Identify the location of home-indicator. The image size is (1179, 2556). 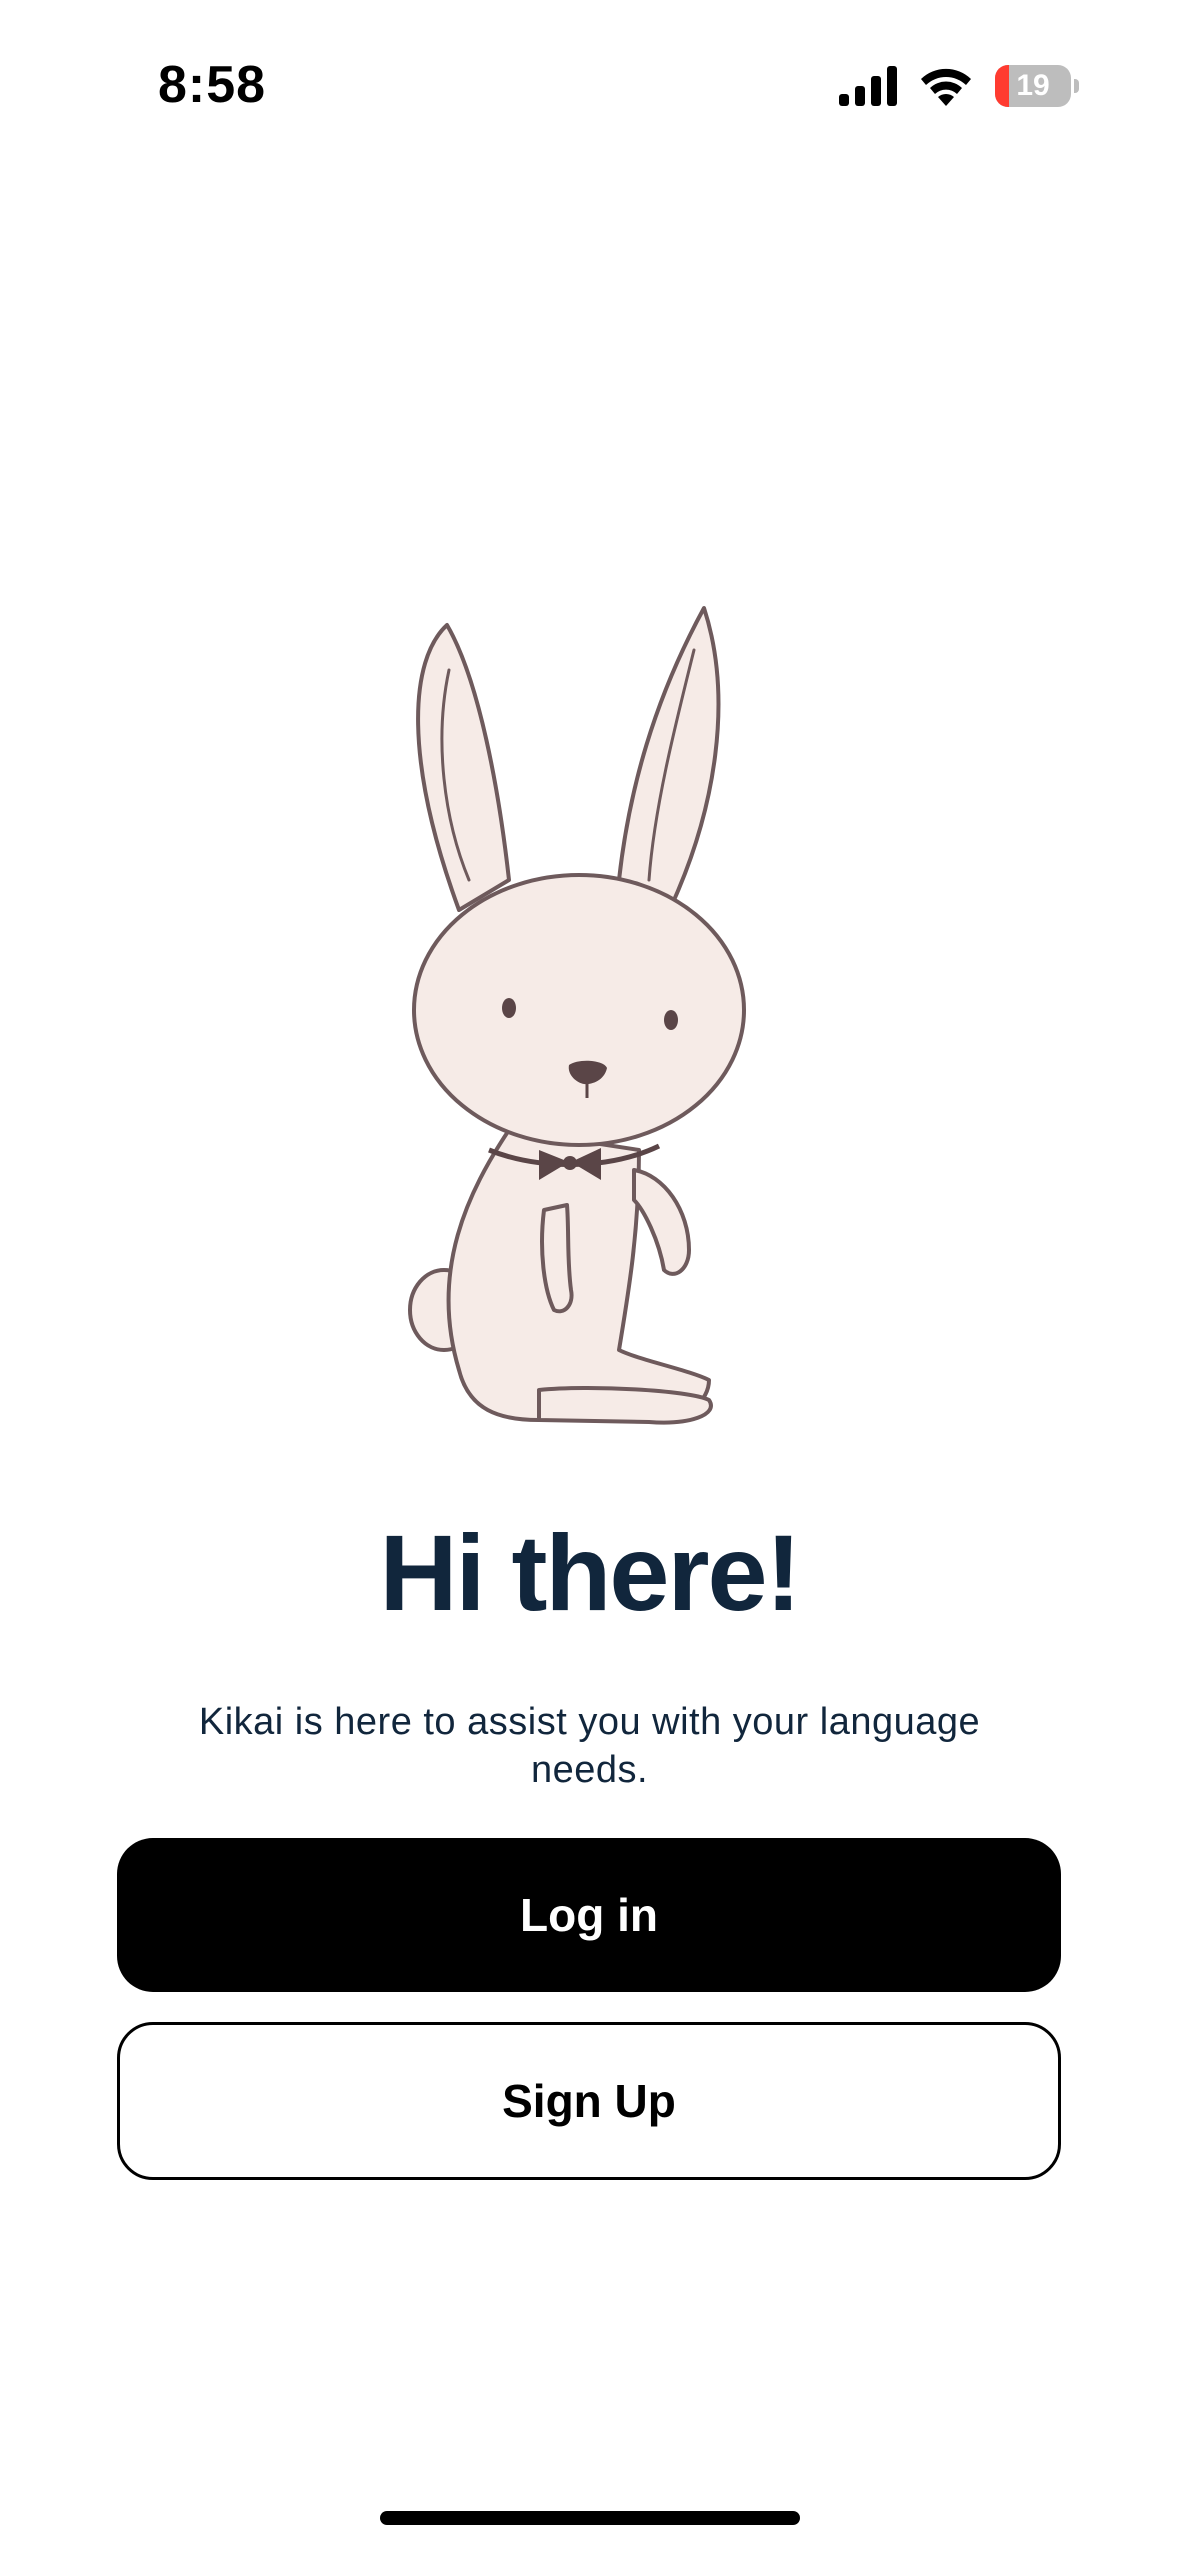
(590, 2518).